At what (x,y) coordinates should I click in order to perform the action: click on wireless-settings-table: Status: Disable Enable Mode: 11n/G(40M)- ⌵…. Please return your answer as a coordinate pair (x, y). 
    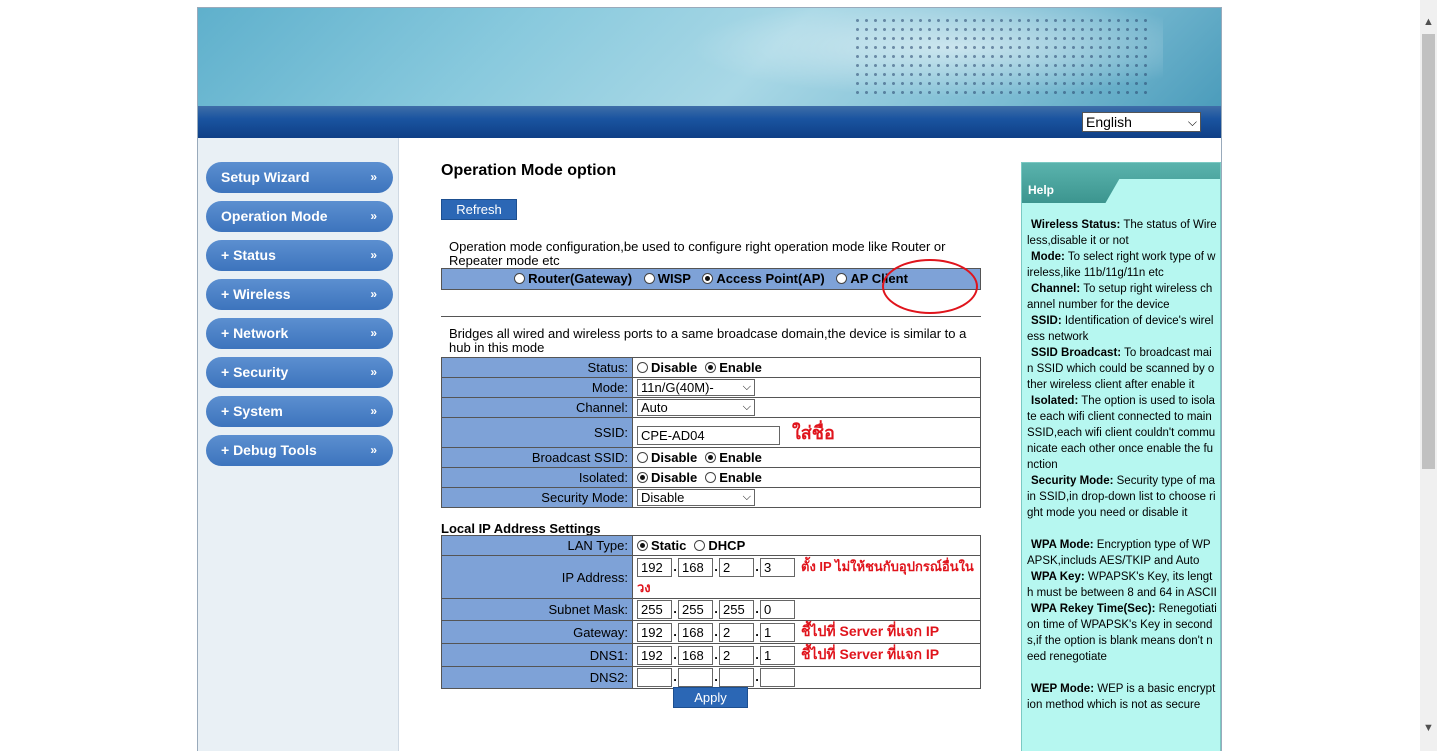
    Looking at the image, I should click on (711, 432).